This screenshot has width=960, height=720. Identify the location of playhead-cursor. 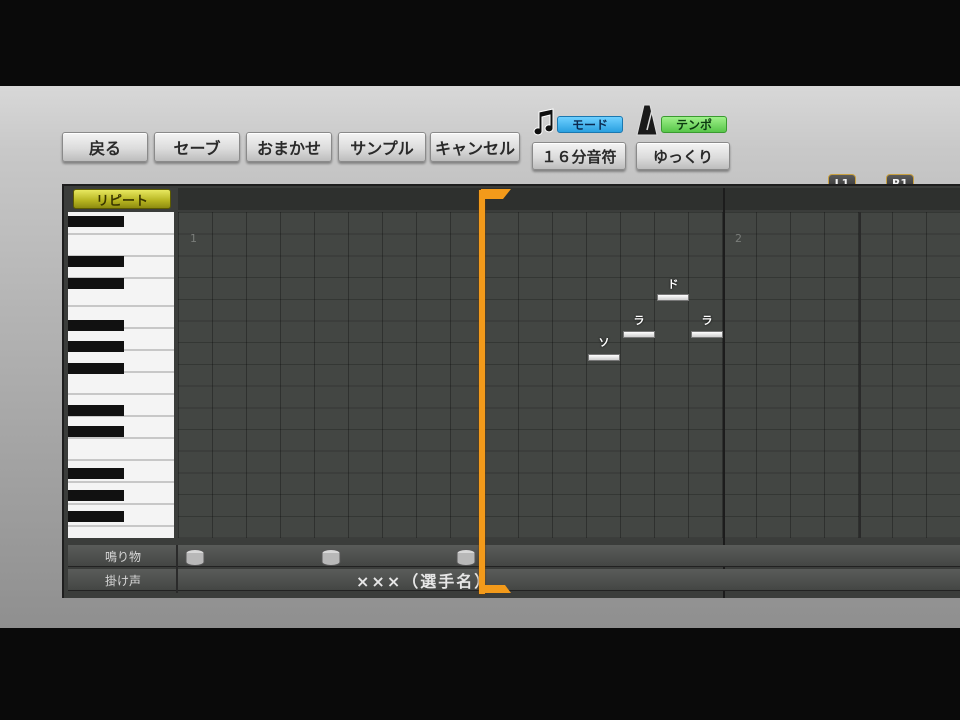
(482, 392).